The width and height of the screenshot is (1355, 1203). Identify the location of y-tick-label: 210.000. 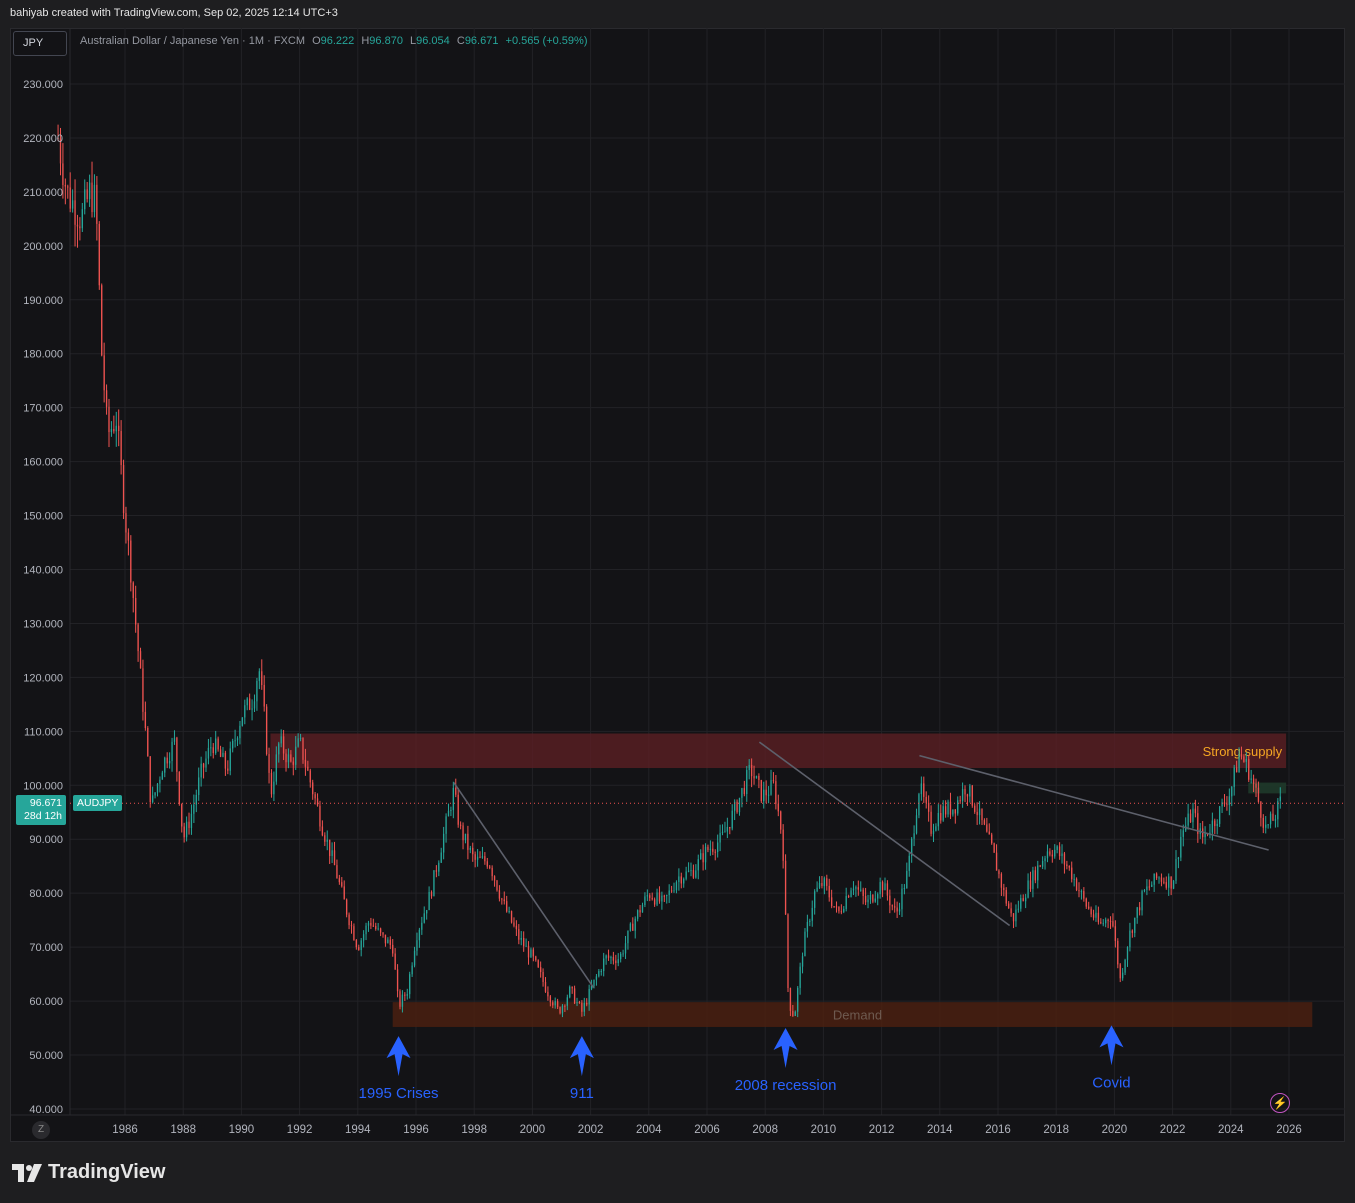
(43, 193).